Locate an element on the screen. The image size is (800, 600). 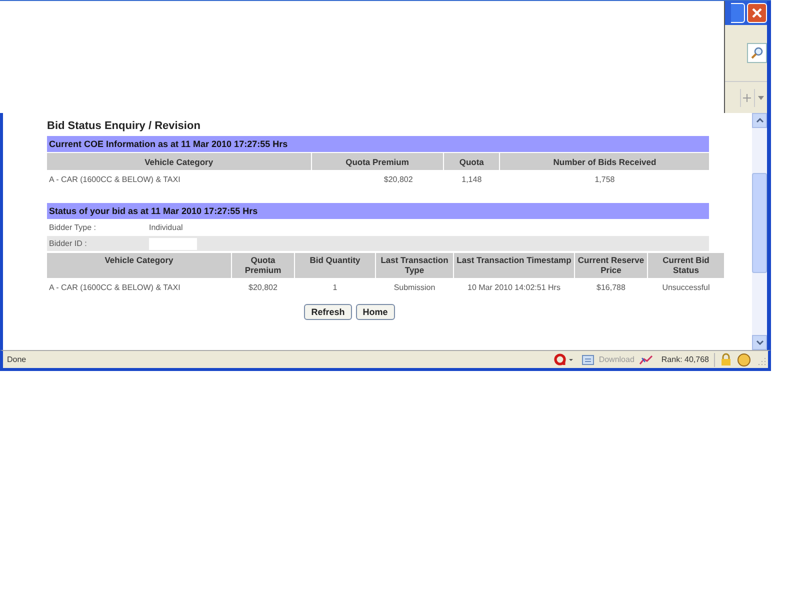
table-cell-text: 1 is located at coordinates (335, 288).